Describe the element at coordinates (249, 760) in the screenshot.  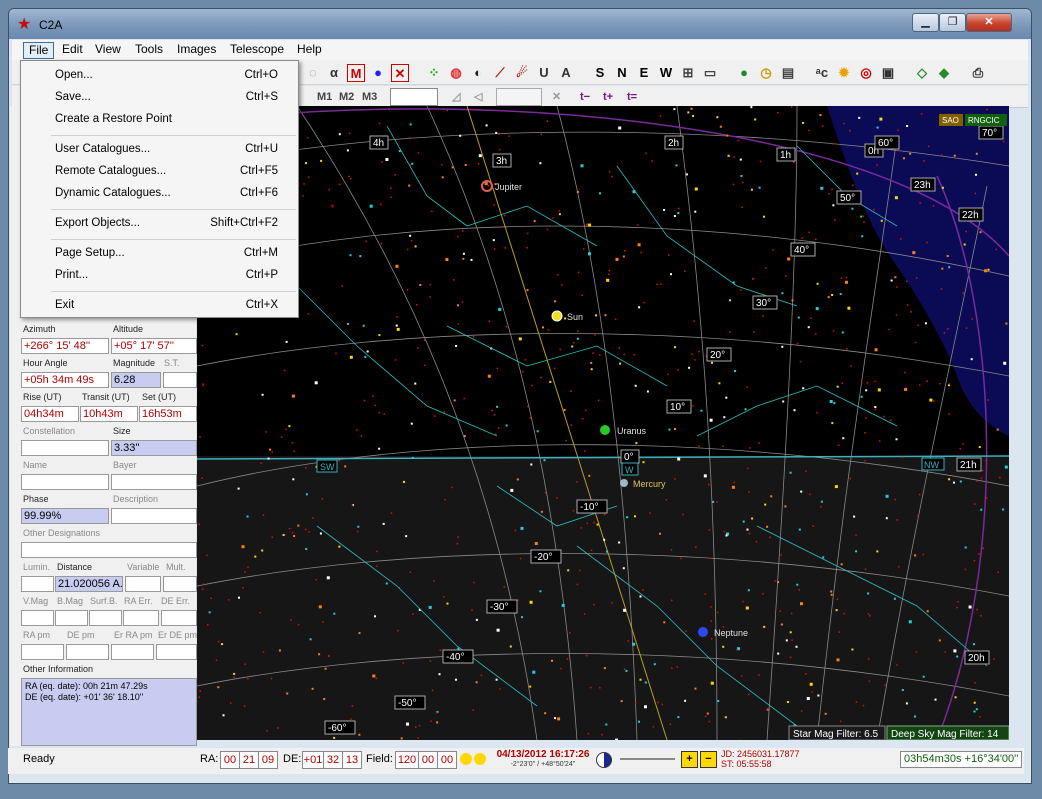
I see `ra-minutes-field: 21` at that location.